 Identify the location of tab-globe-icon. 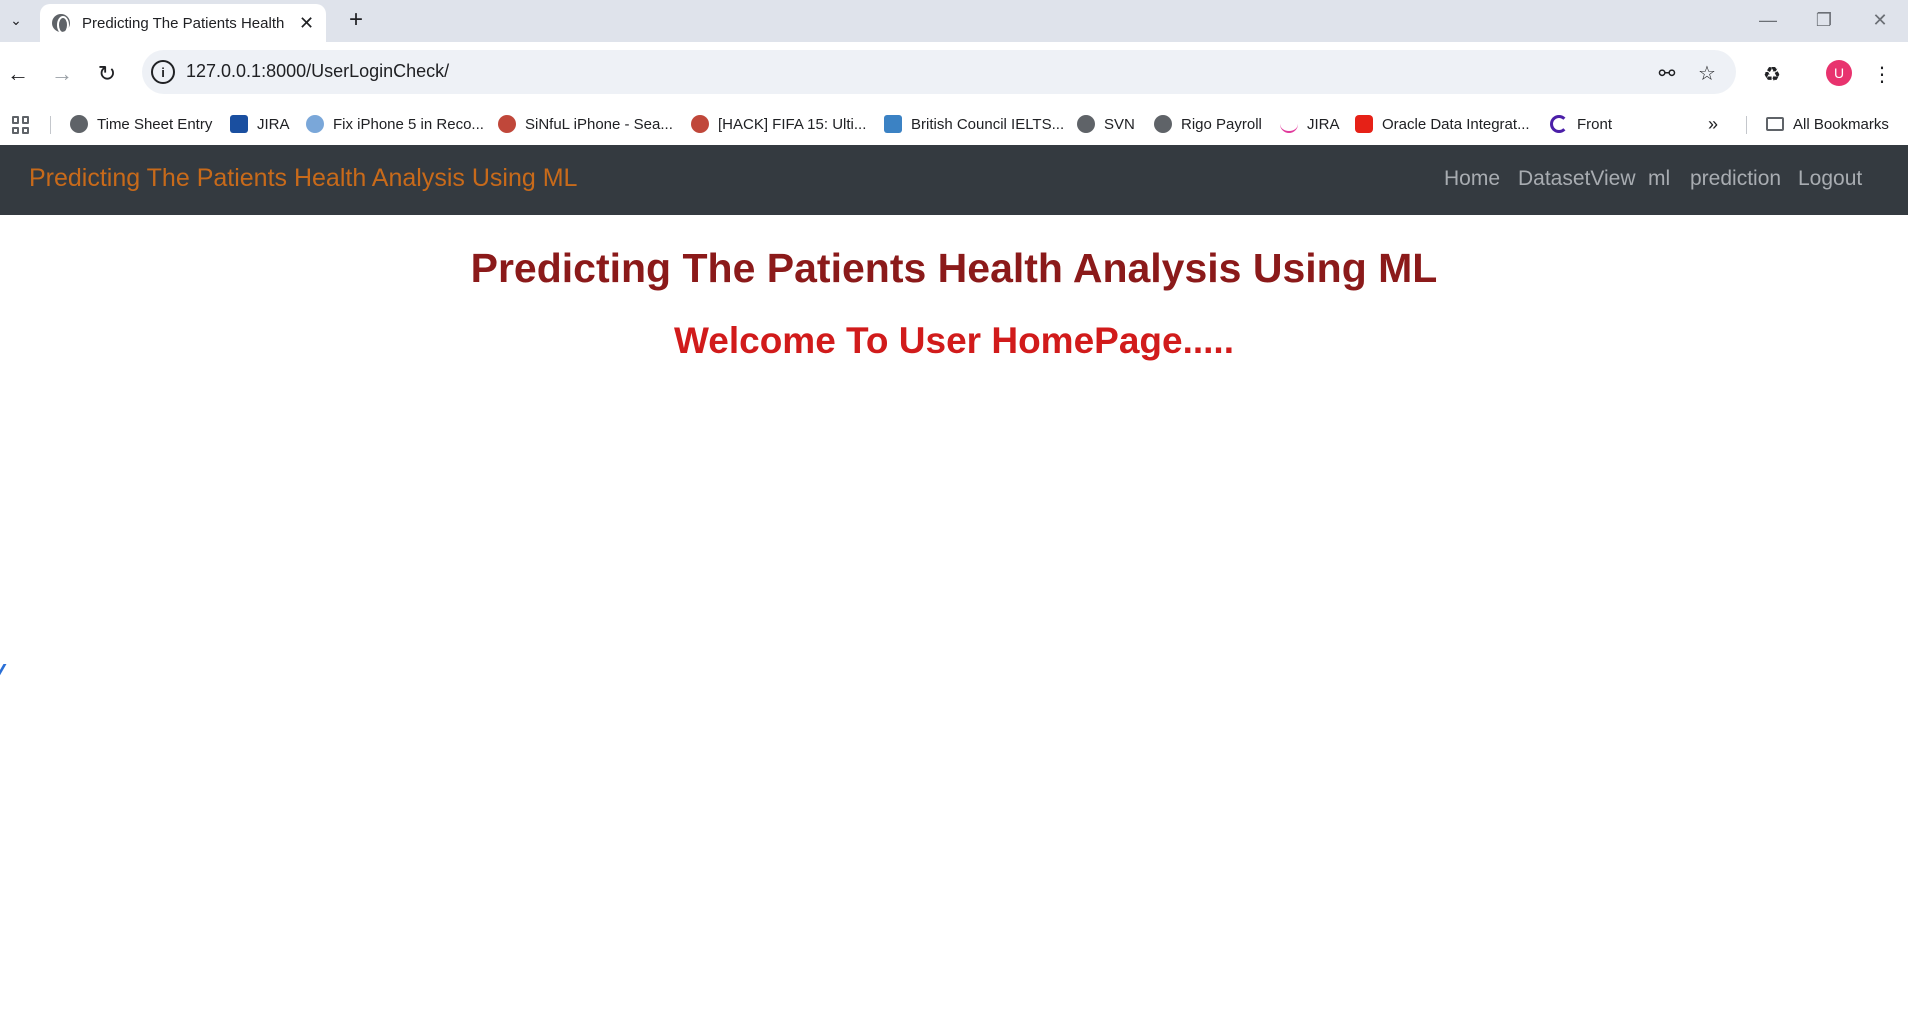
(61, 24).